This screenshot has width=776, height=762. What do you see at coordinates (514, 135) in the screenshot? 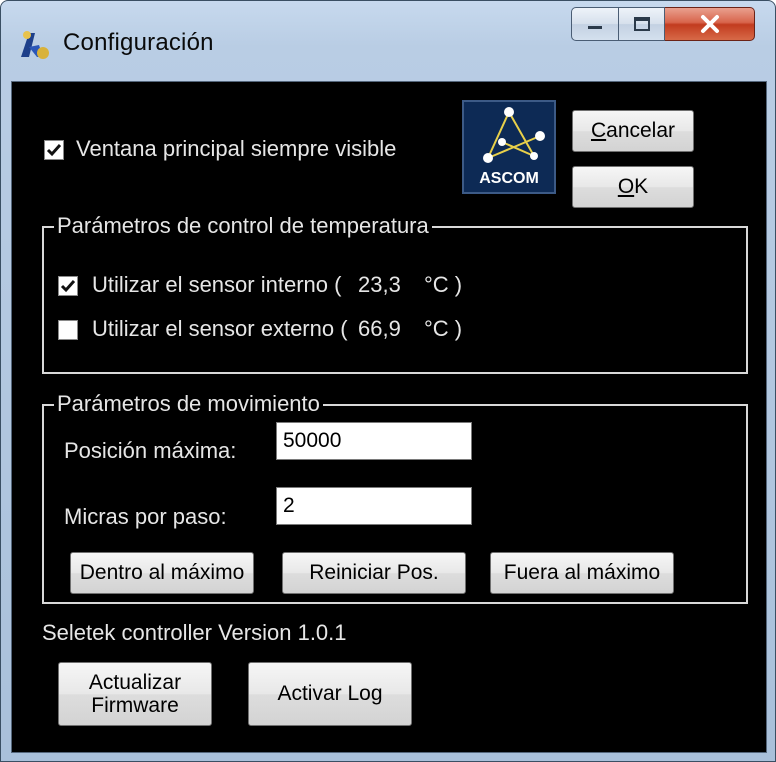
I see `ascom-star-icon` at bounding box center [514, 135].